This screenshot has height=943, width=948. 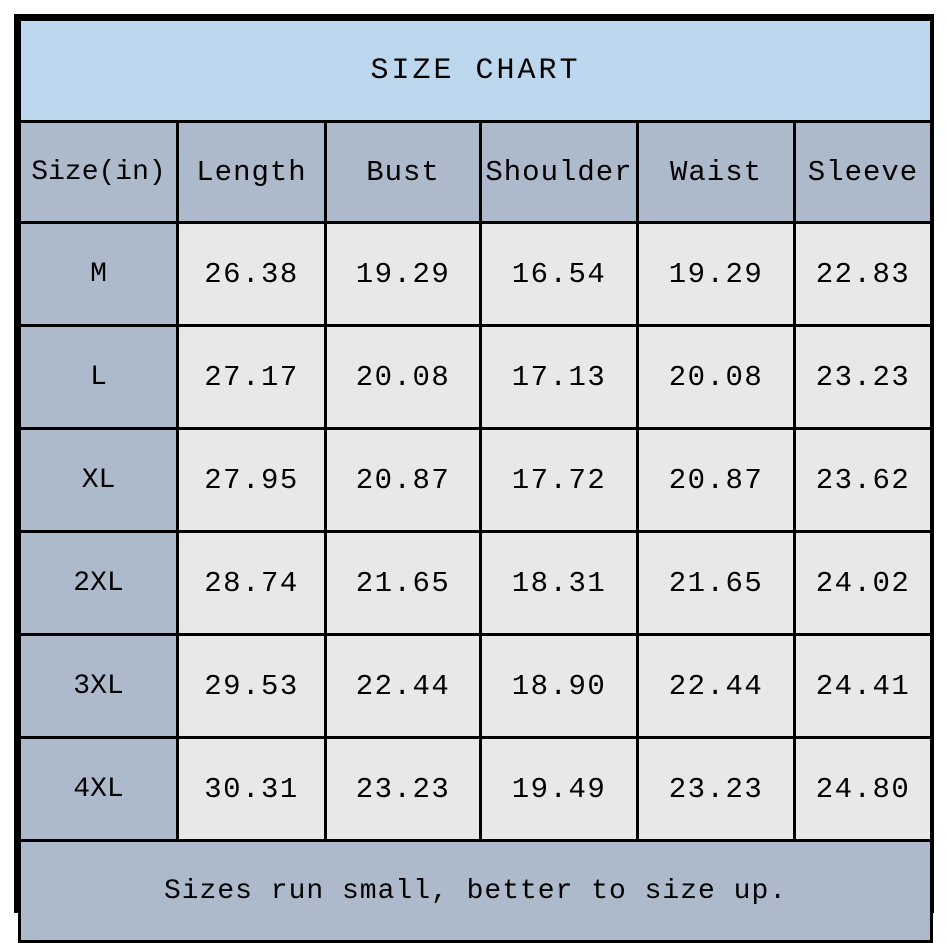 I want to click on sleeve-value: 23.23, so click(x=863, y=377).